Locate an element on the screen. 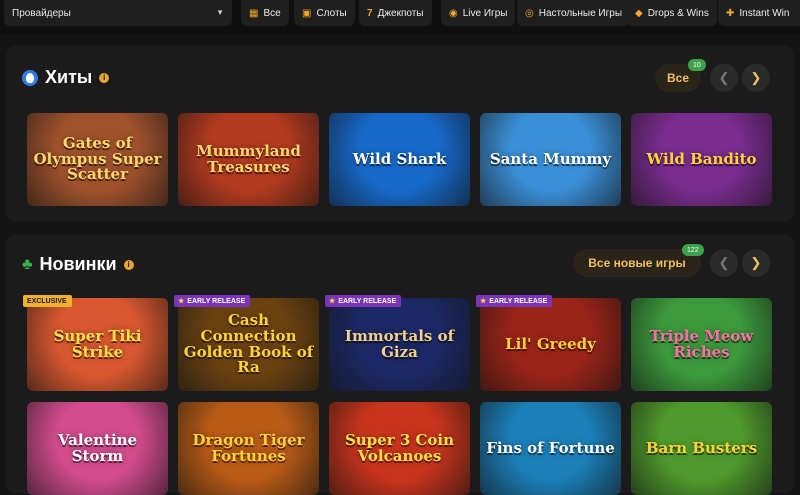  game-tile: Barn Busters is located at coordinates (701, 448).